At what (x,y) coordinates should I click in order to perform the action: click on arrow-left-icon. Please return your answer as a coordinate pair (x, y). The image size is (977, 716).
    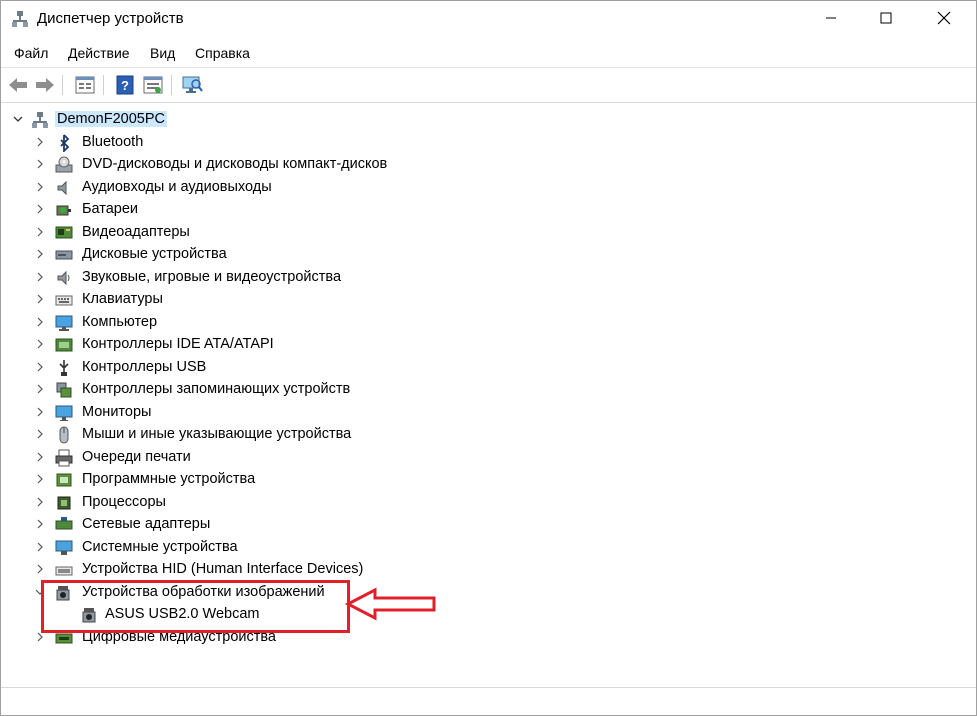
    Looking at the image, I should click on (18, 85).